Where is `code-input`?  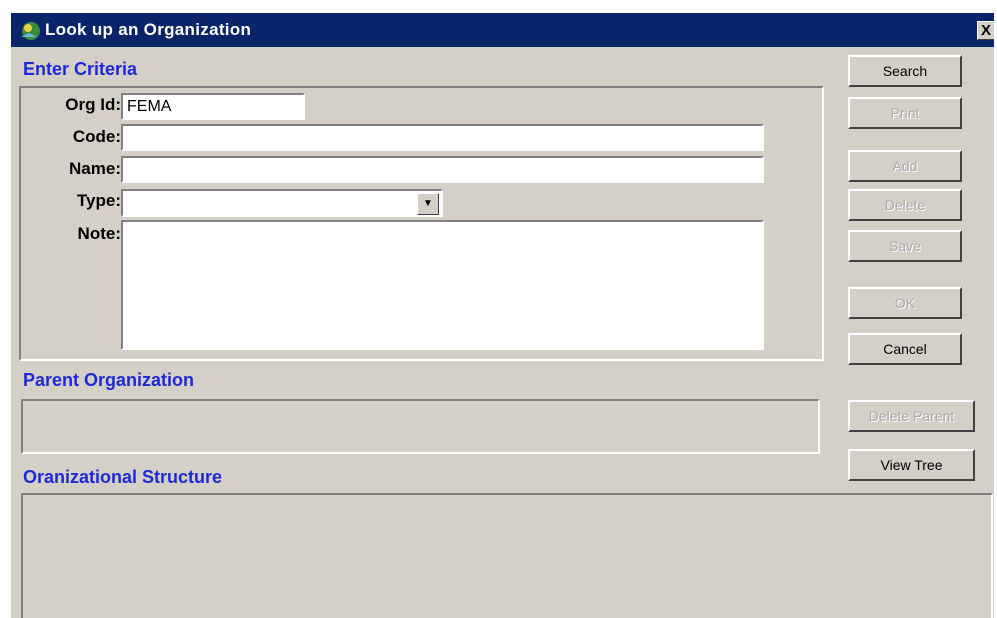 code-input is located at coordinates (442, 137).